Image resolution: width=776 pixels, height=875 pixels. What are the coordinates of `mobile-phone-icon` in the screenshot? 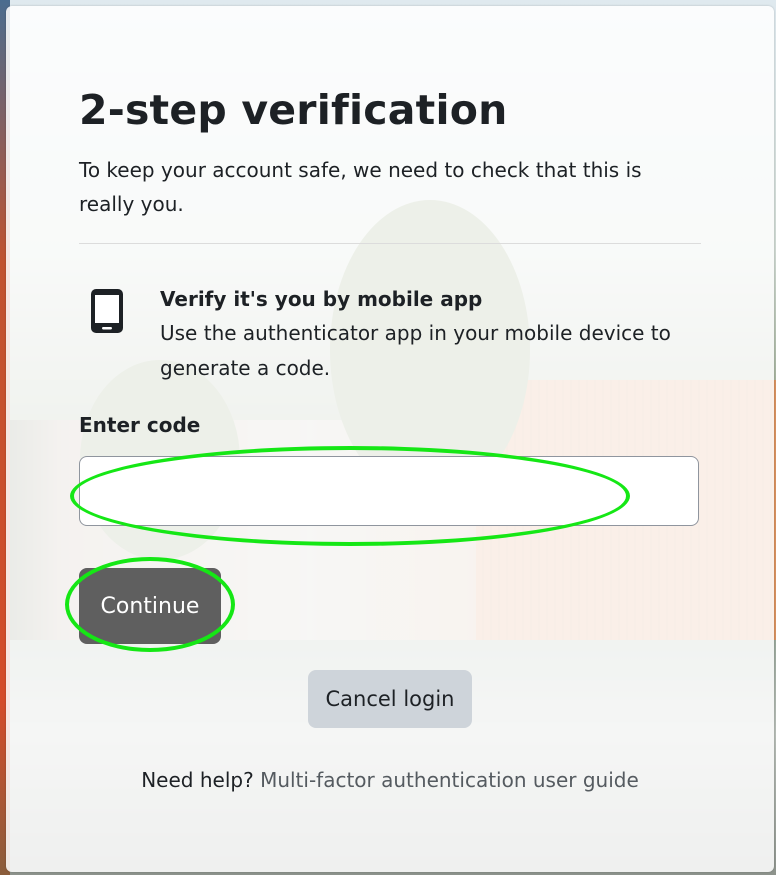 It's located at (107, 311).